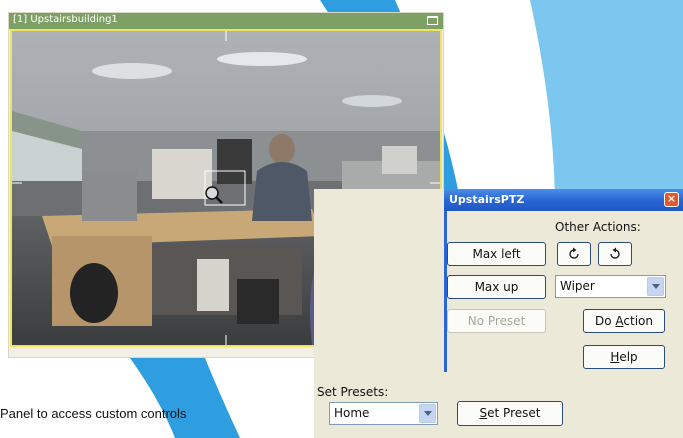 The image size is (683, 438). I want to click on rotate-clockwise-button, so click(574, 254).